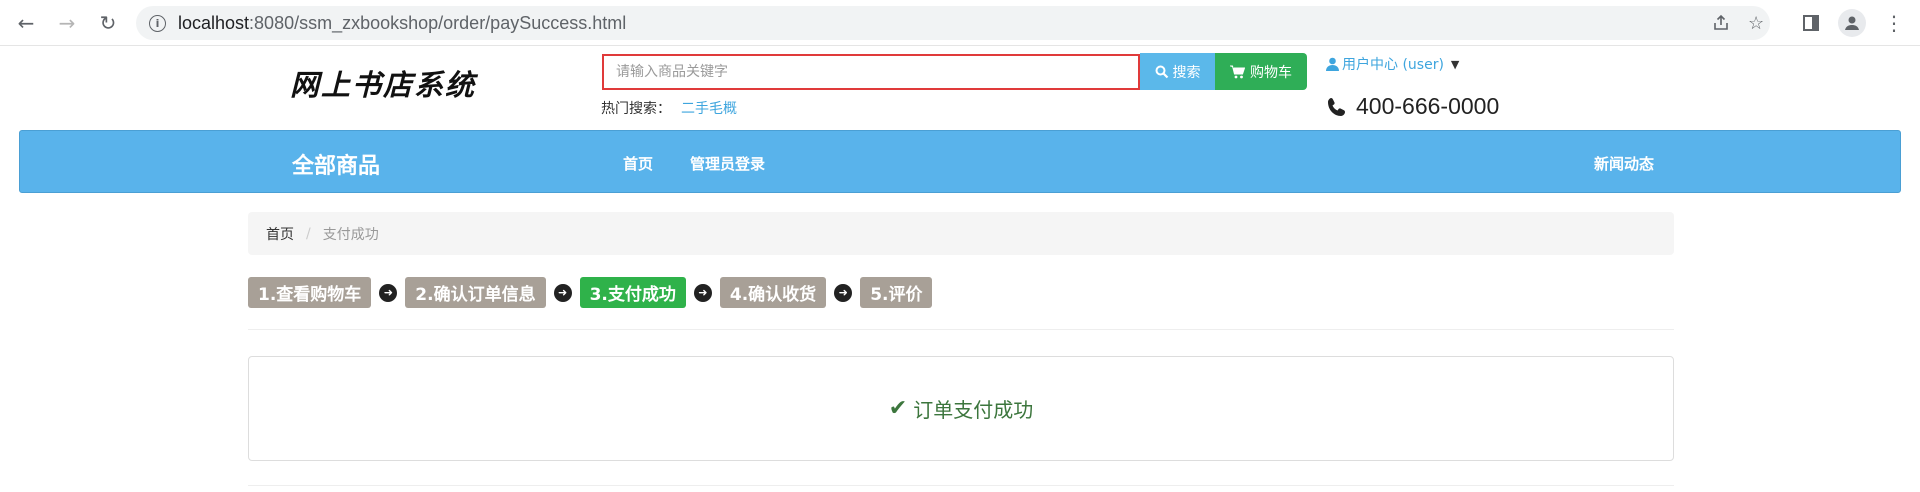 This screenshot has height=492, width=1920. I want to click on hot-search: 热门搜索： 二手毛概, so click(669, 108).